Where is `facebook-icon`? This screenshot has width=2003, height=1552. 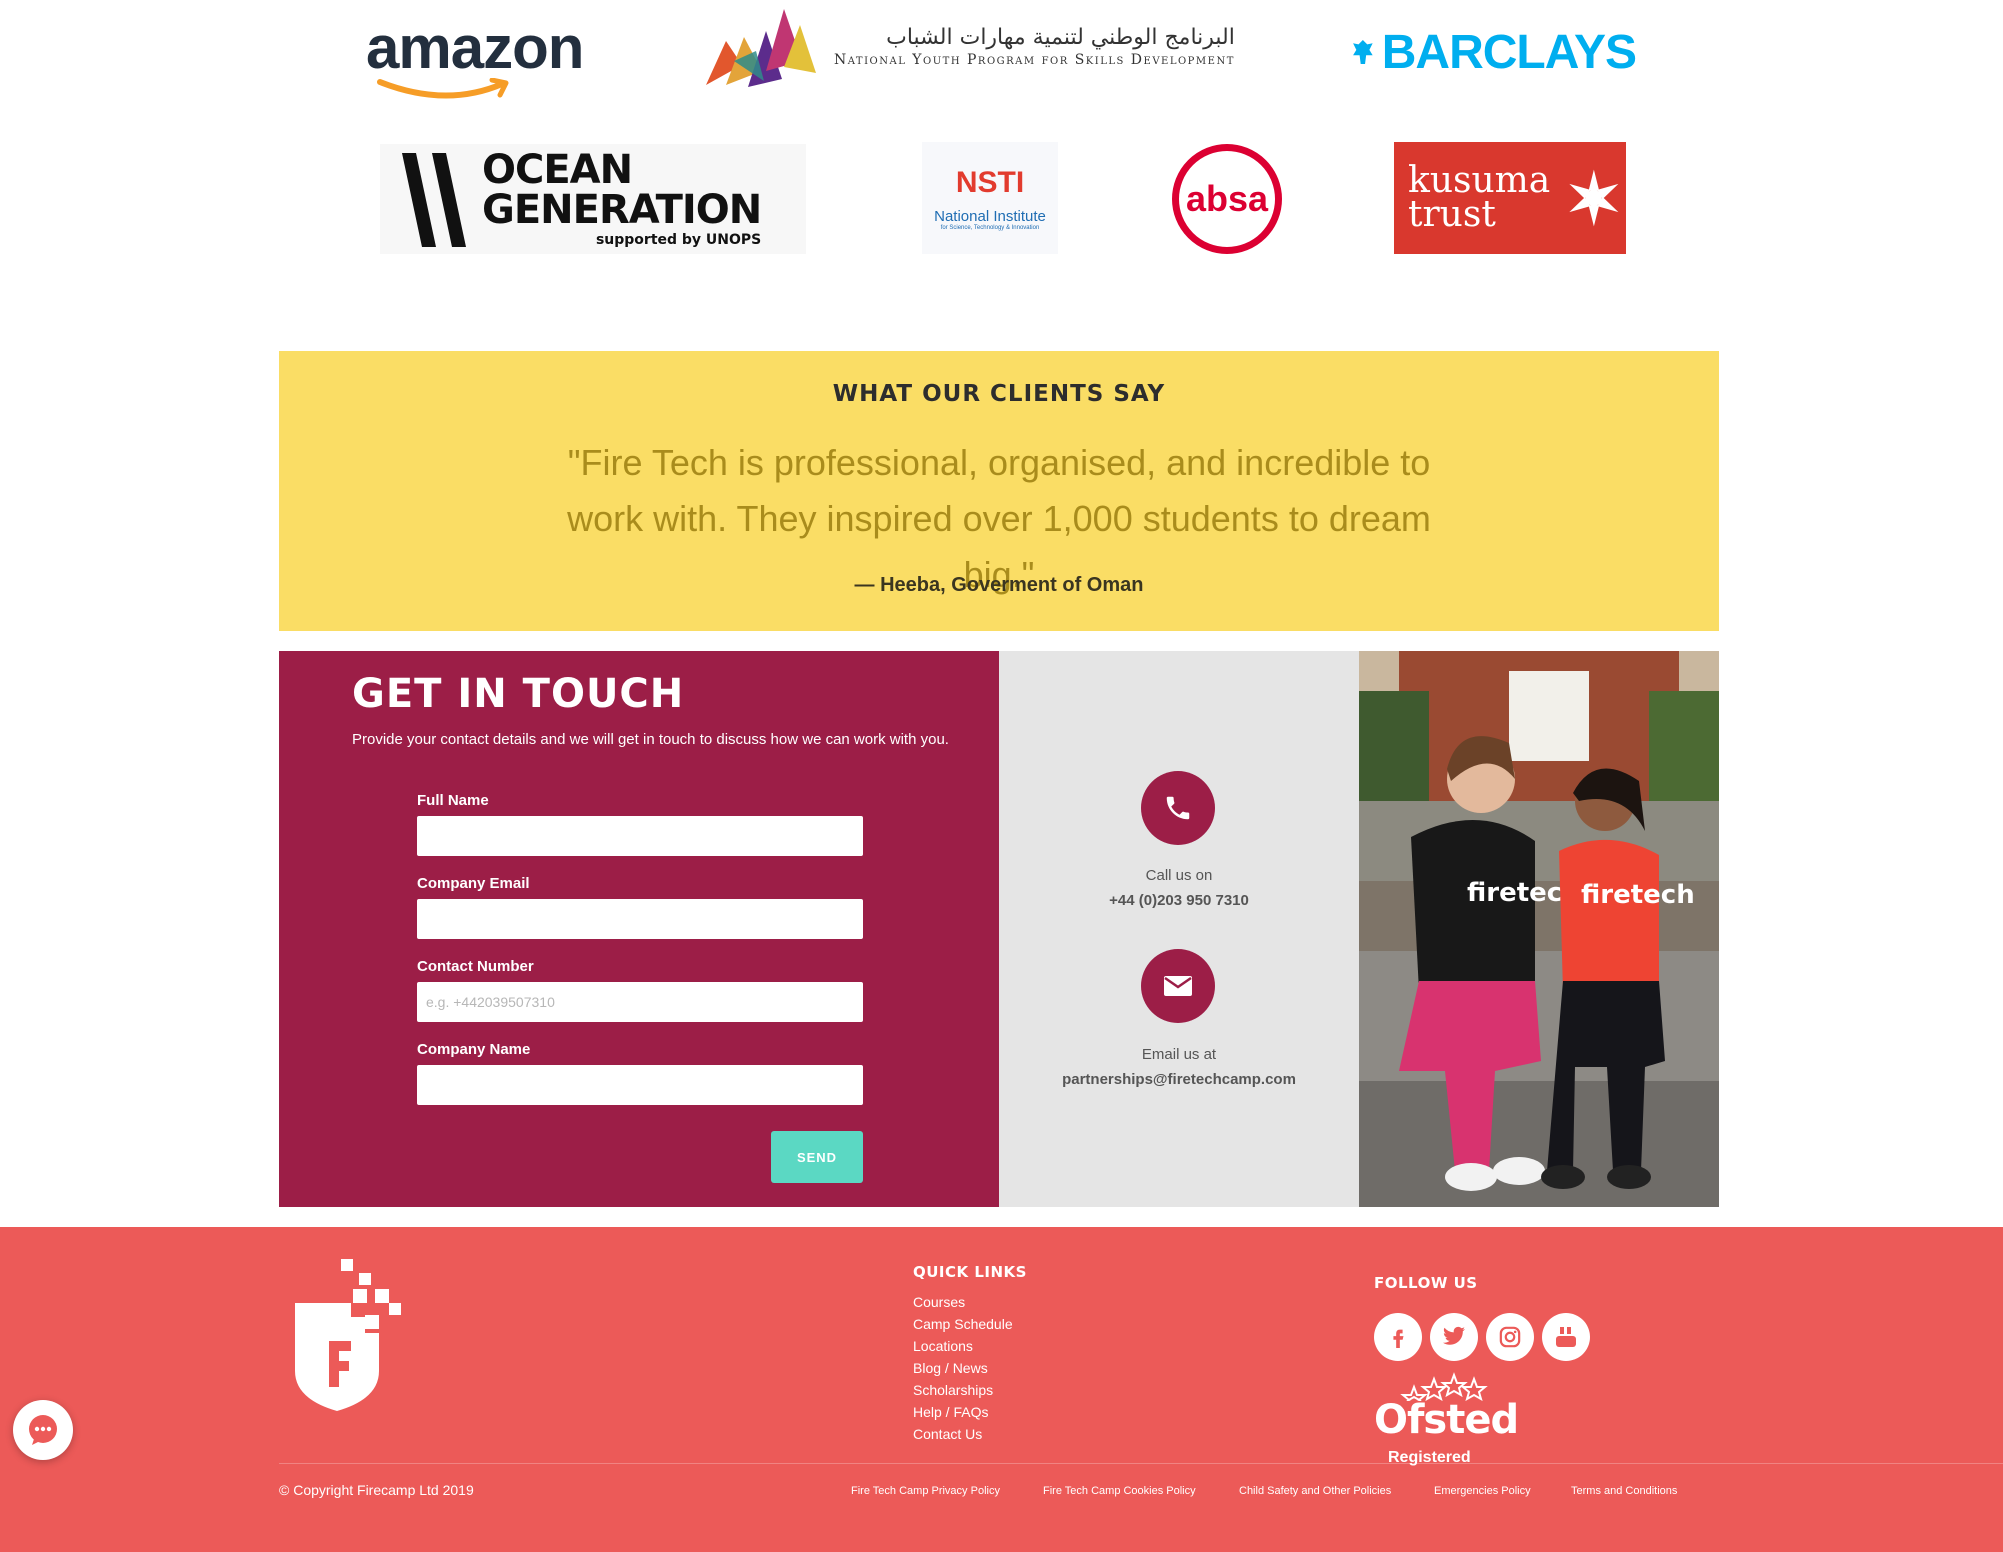
facebook-icon is located at coordinates (1398, 1337).